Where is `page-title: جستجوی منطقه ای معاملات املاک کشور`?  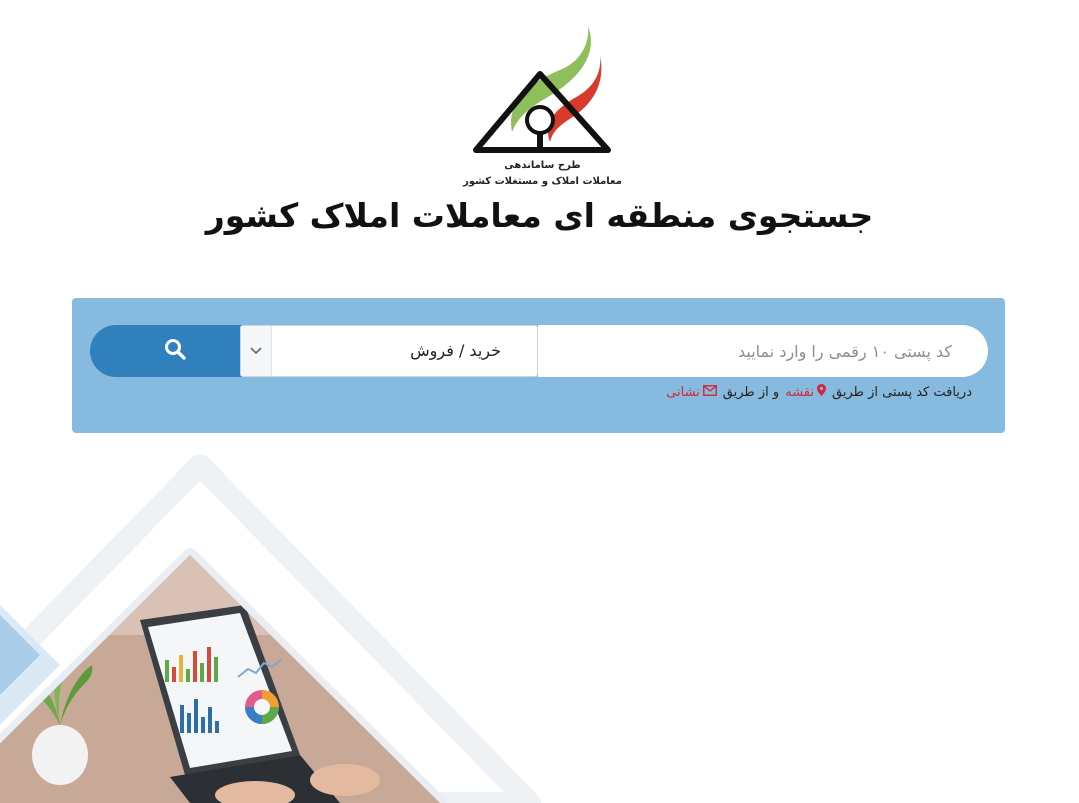
page-title: جستجوی منطقه ای معاملات املاک کشور is located at coordinates (539, 215).